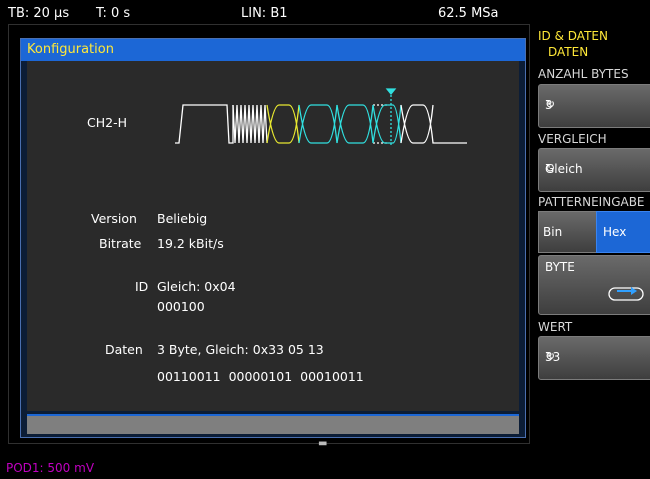 This screenshot has height=479, width=650. I want to click on bottom-marker: ▬, so click(323, 443).